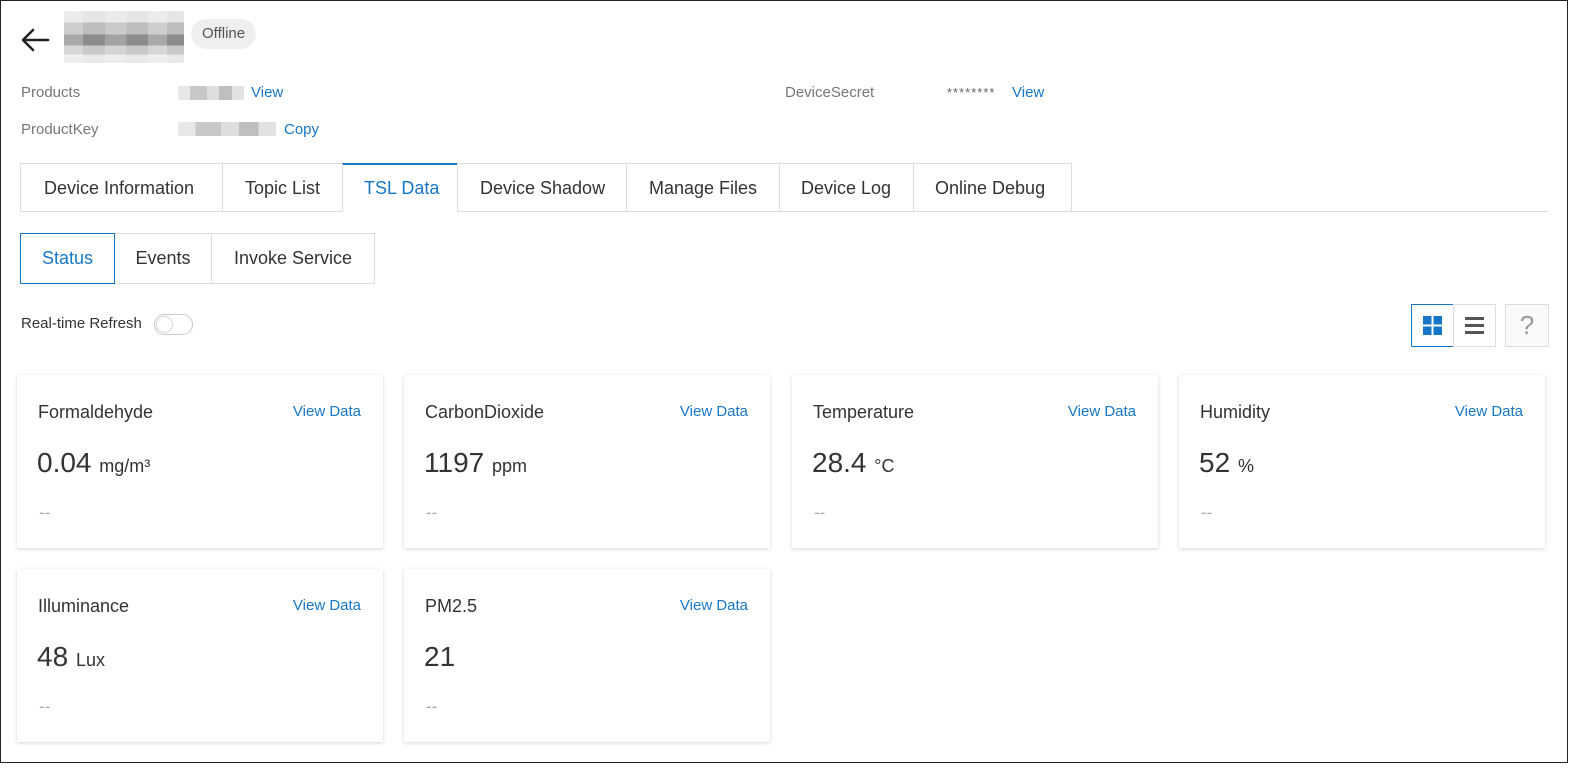 This screenshot has height=772, width=1587. I want to click on property-card-humidity: Humidity View Data 52 % --, so click(1362, 461).